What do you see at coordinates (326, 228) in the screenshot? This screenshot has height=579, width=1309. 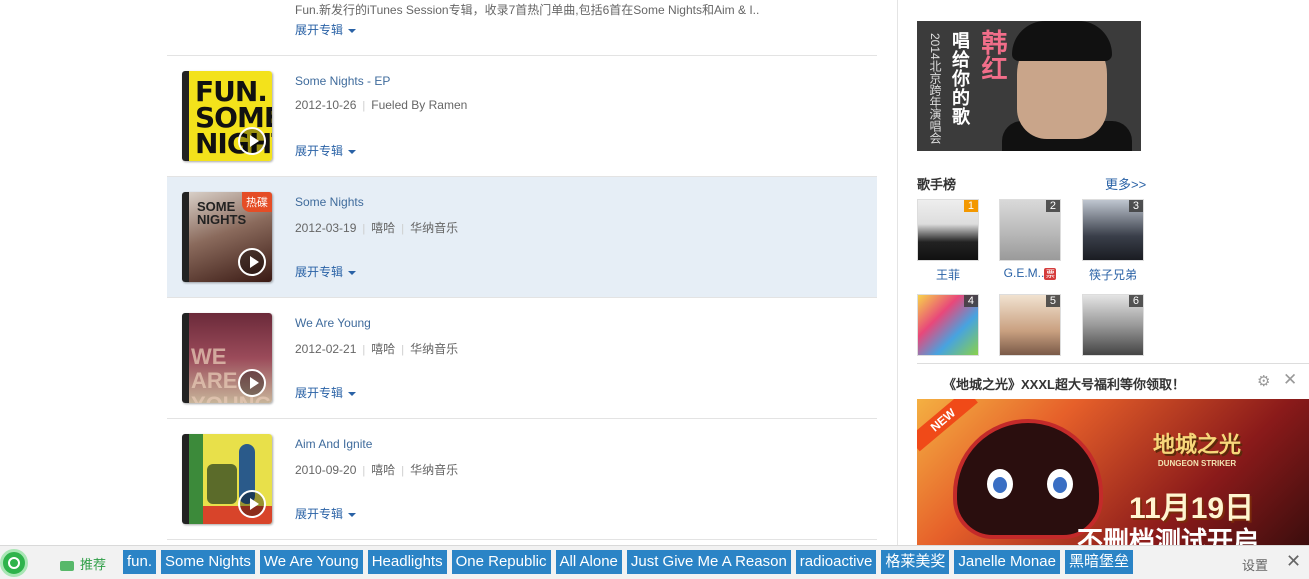 I see `album-date: 2012-03-19` at bounding box center [326, 228].